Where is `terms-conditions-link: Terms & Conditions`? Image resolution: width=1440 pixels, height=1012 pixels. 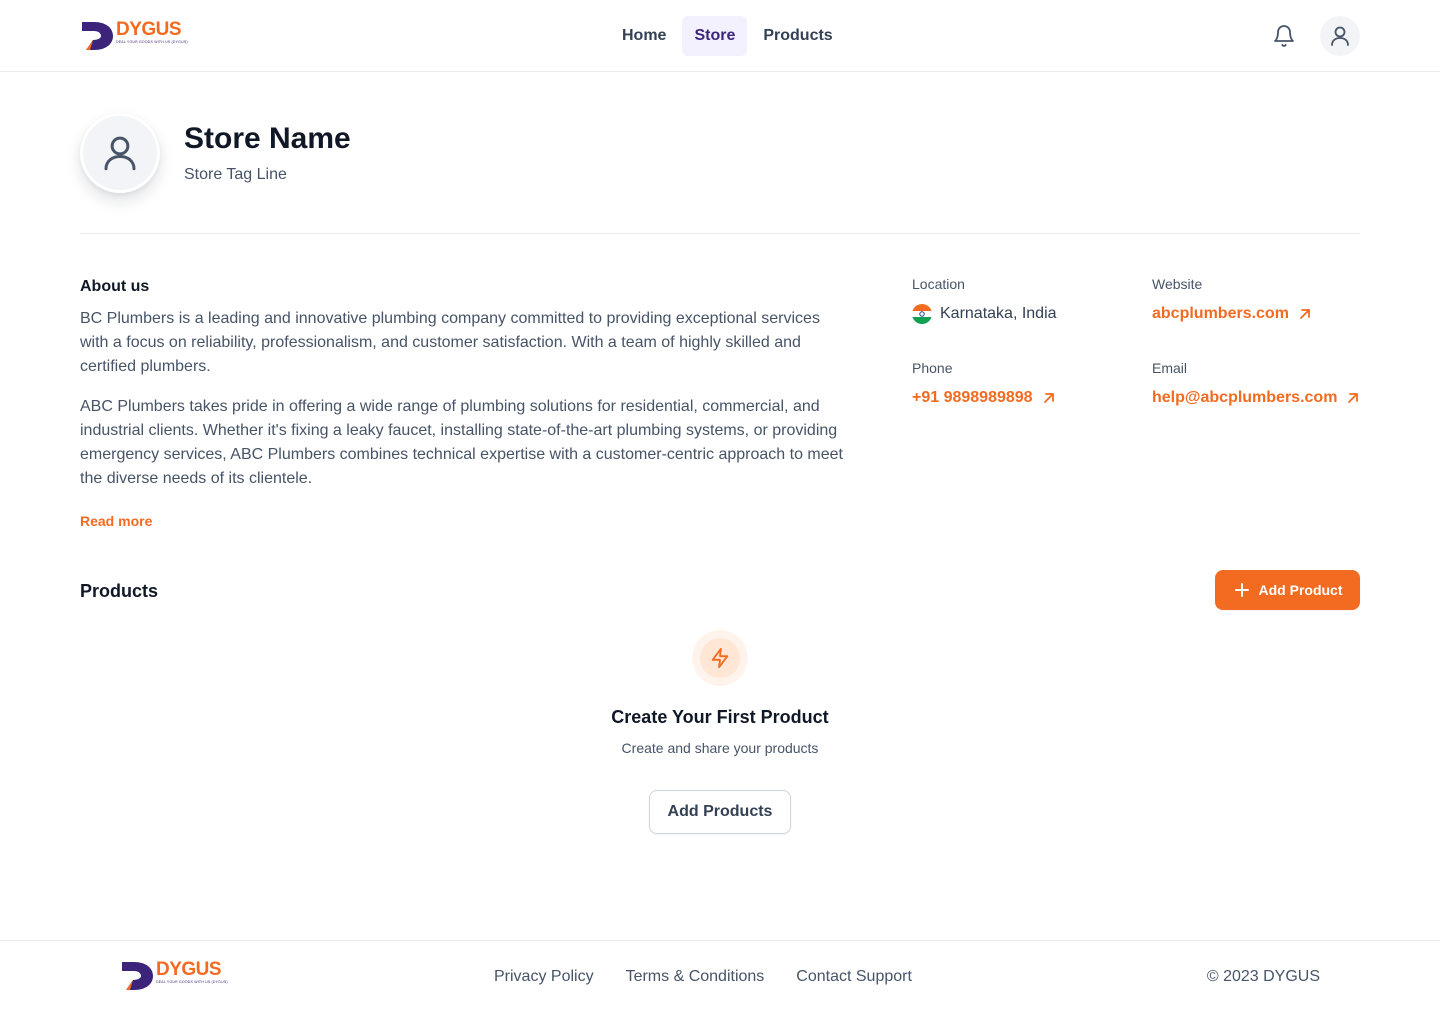 terms-conditions-link: Terms & Conditions is located at coordinates (695, 977).